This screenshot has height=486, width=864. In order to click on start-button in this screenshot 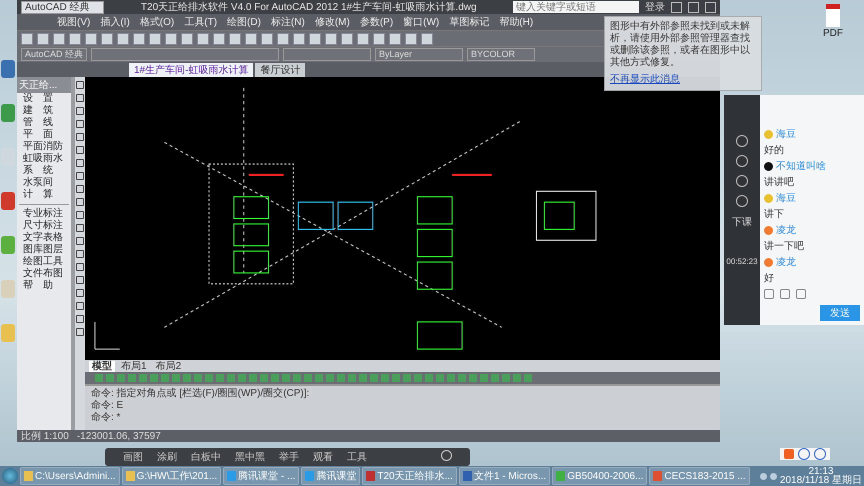, I will do `click(10, 476)`.